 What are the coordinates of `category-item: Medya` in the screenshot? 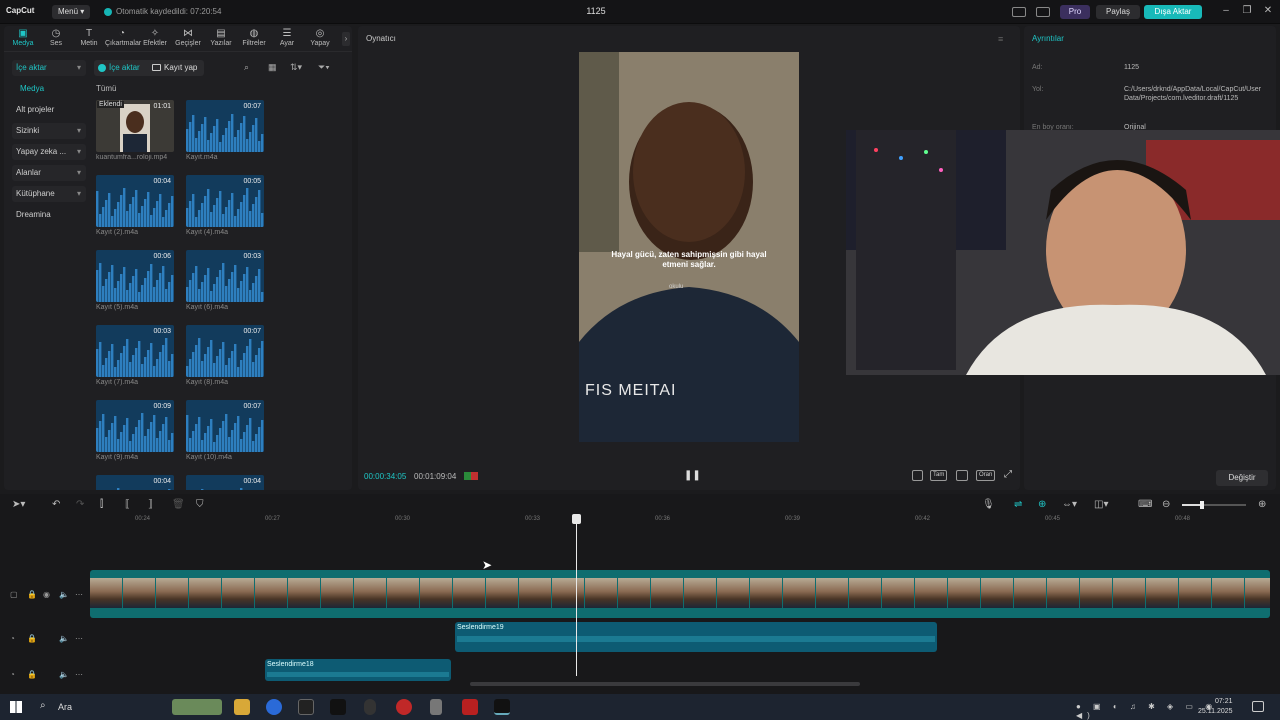 It's located at (49, 89).